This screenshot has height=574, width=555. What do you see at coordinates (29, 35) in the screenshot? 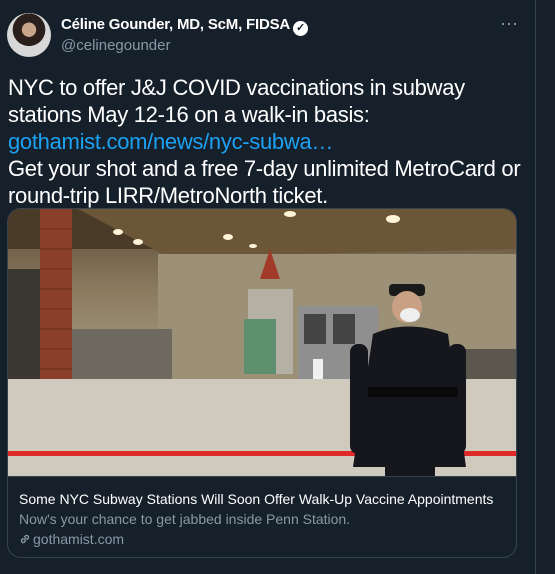
I see `avatar` at bounding box center [29, 35].